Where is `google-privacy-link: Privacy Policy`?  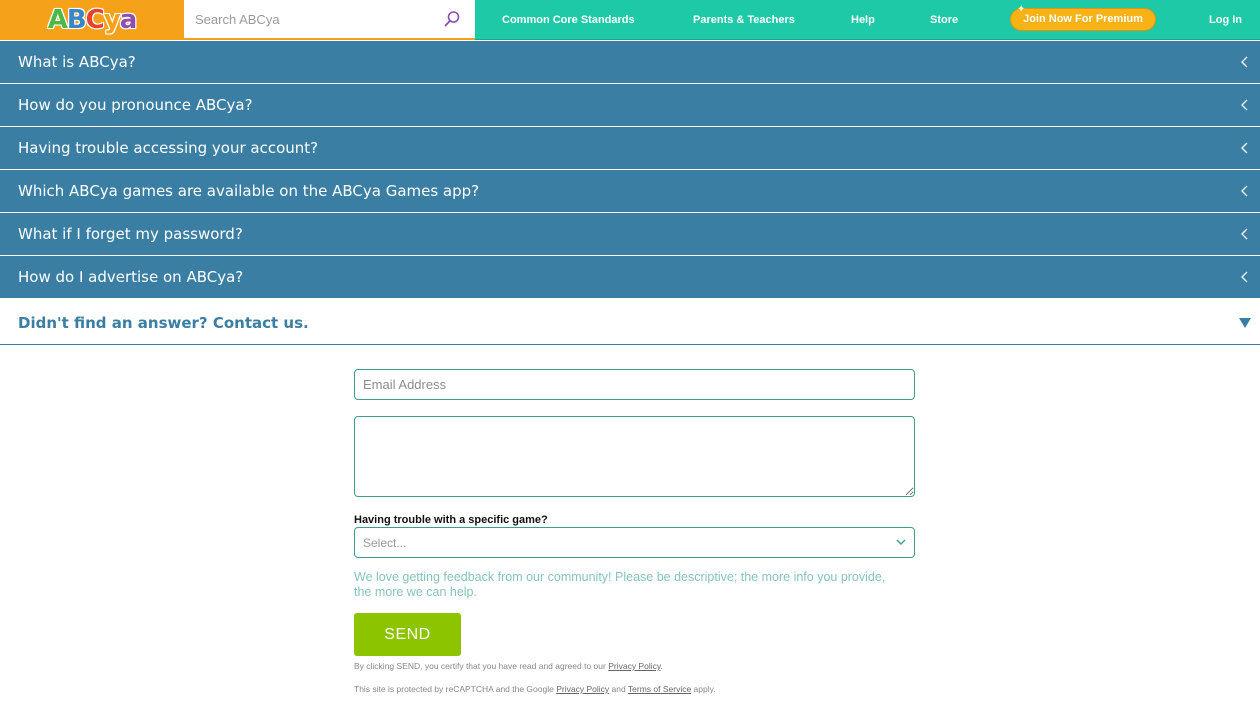 google-privacy-link: Privacy Policy is located at coordinates (582, 689).